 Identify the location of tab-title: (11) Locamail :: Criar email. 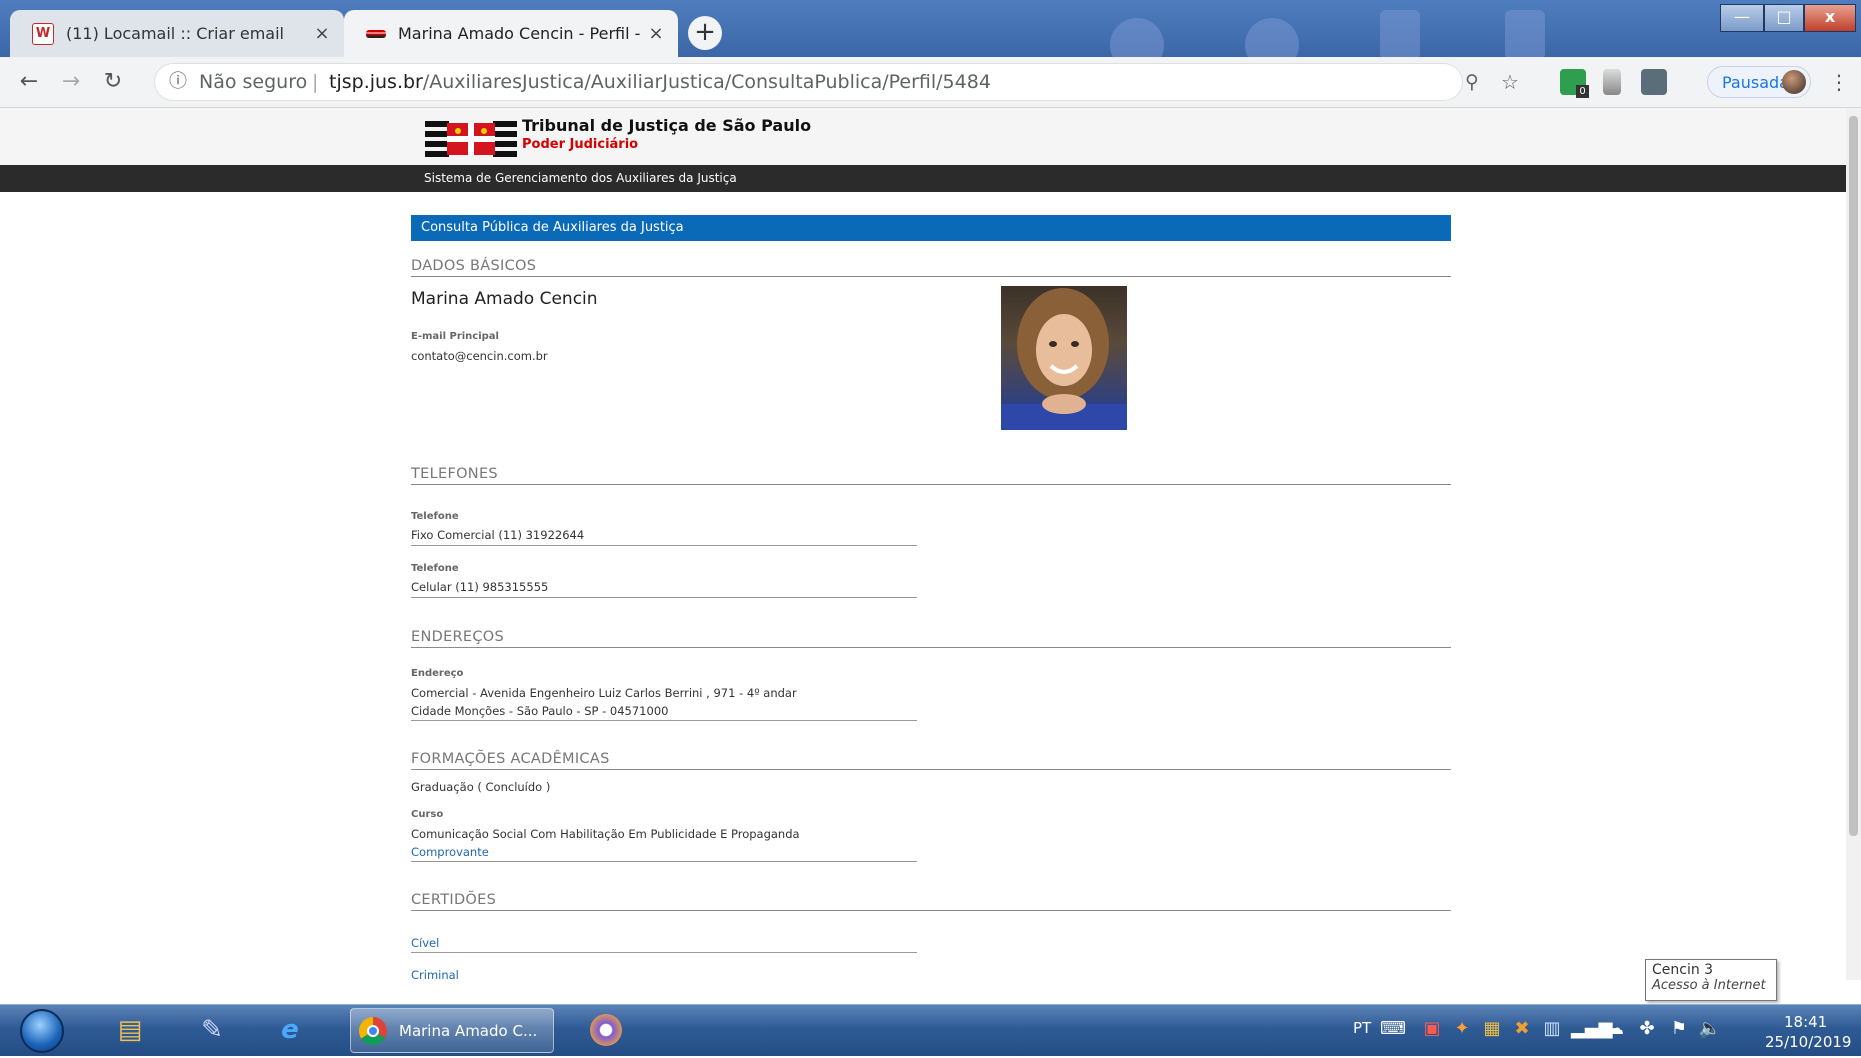
(175, 33).